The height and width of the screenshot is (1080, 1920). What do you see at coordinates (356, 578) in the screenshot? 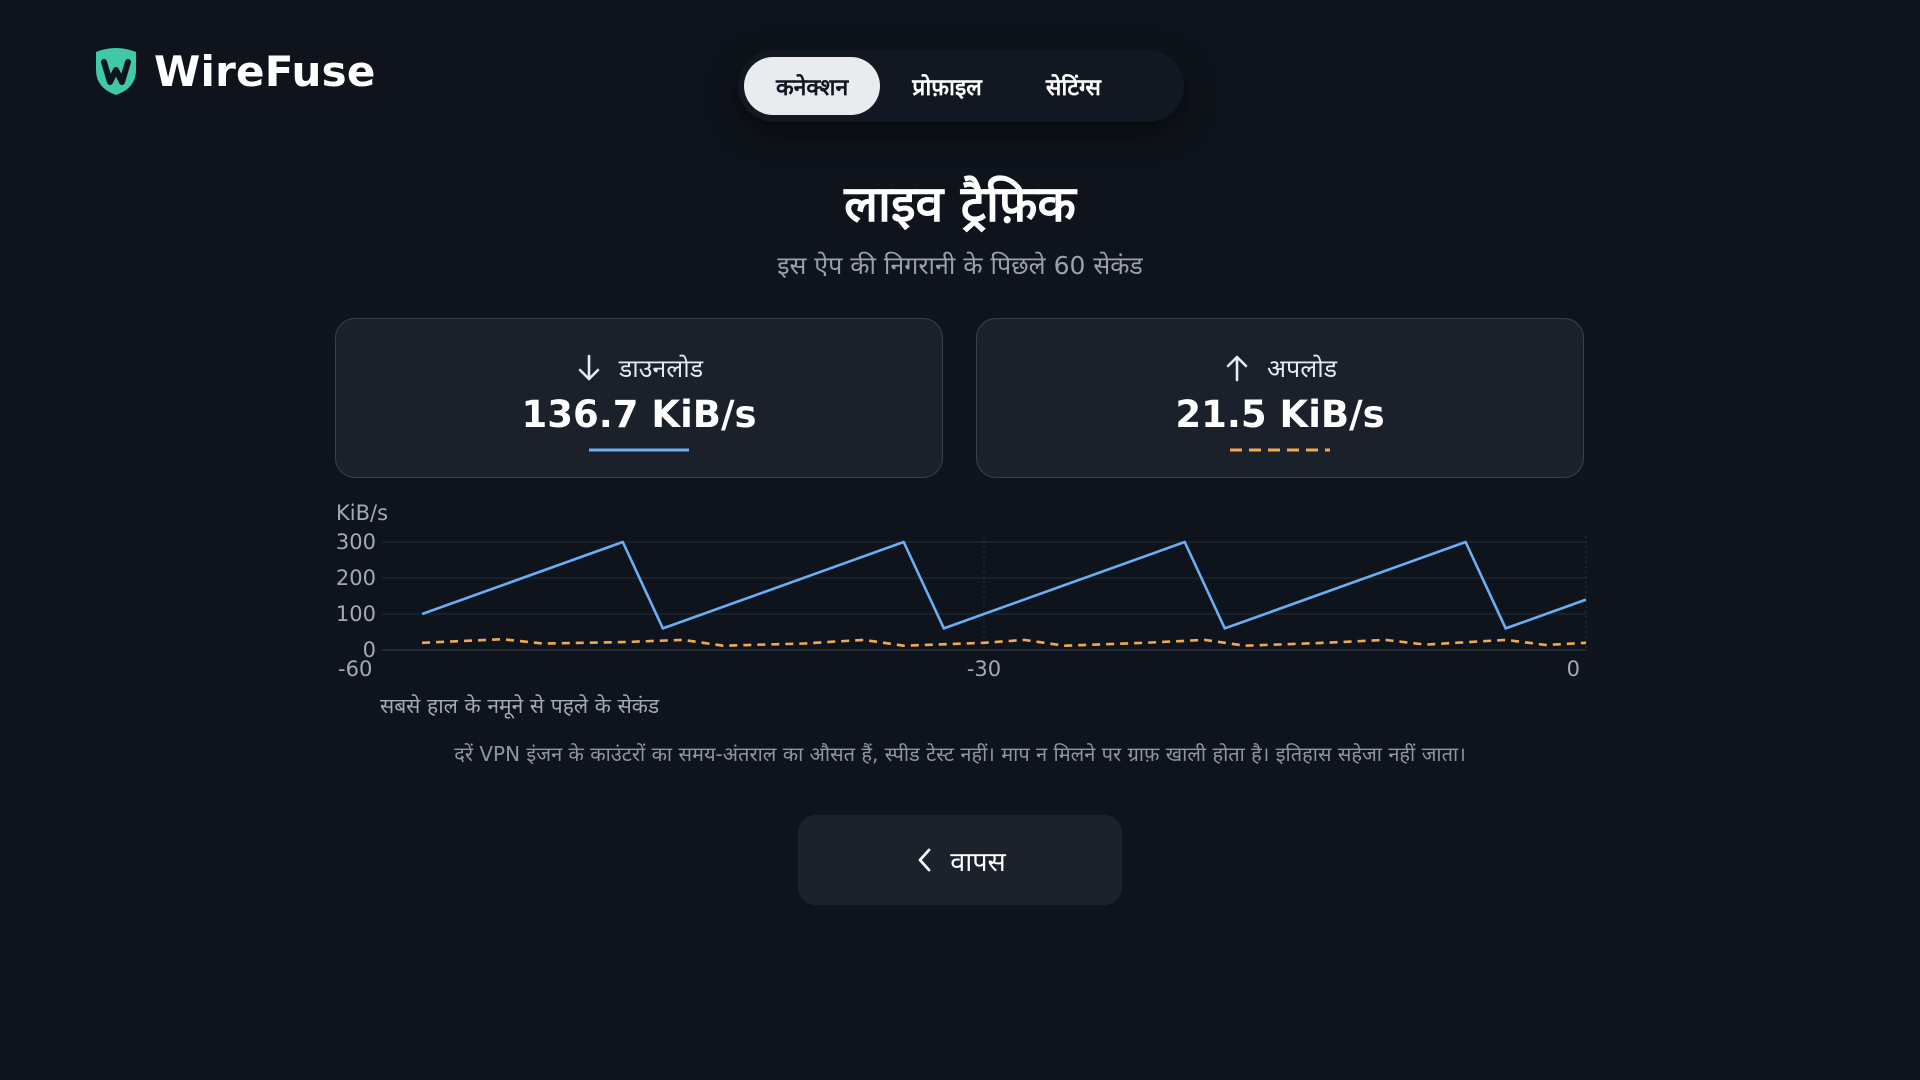
I see `chart-y-tick-label: 200` at bounding box center [356, 578].